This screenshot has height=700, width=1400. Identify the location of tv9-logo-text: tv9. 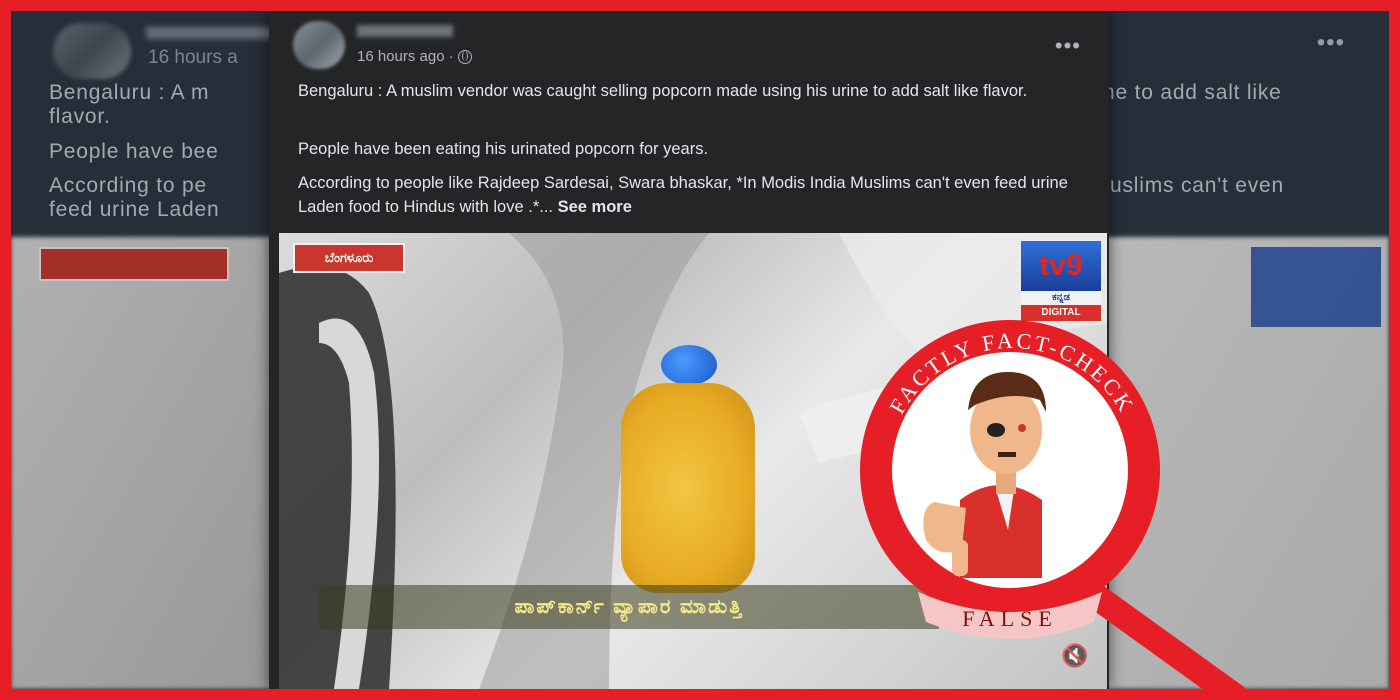
(1061, 265).